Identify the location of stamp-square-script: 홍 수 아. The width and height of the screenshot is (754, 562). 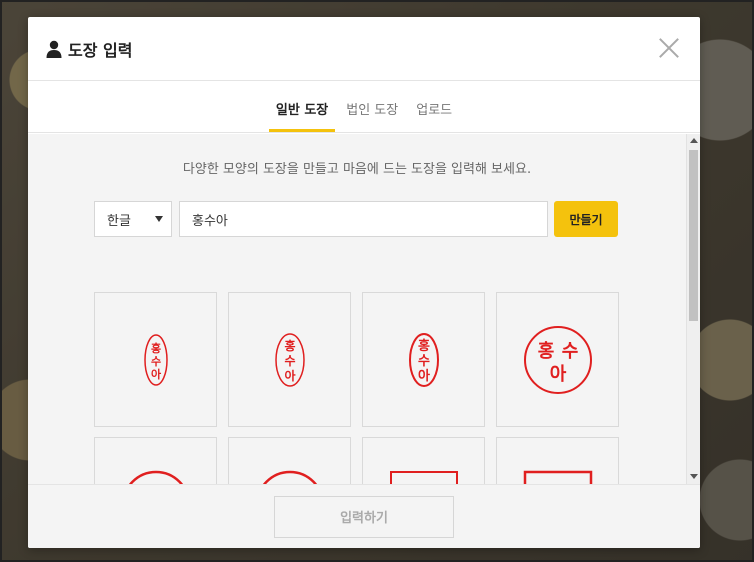
(423, 477).